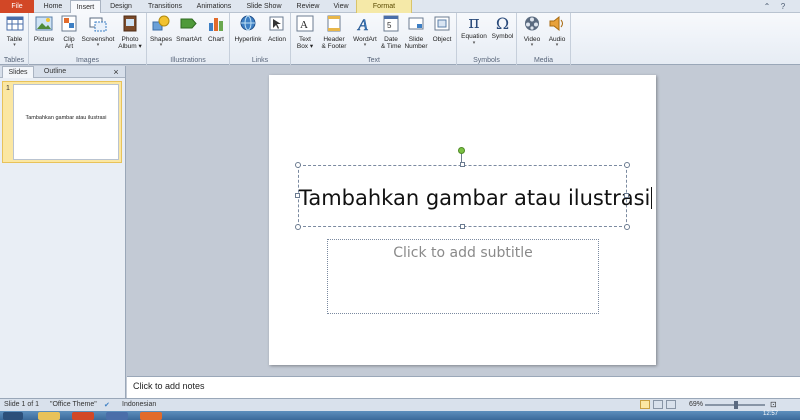 The image size is (800, 420). I want to click on slides-pane-tabs: Slides Outline ×, so click(62, 72).